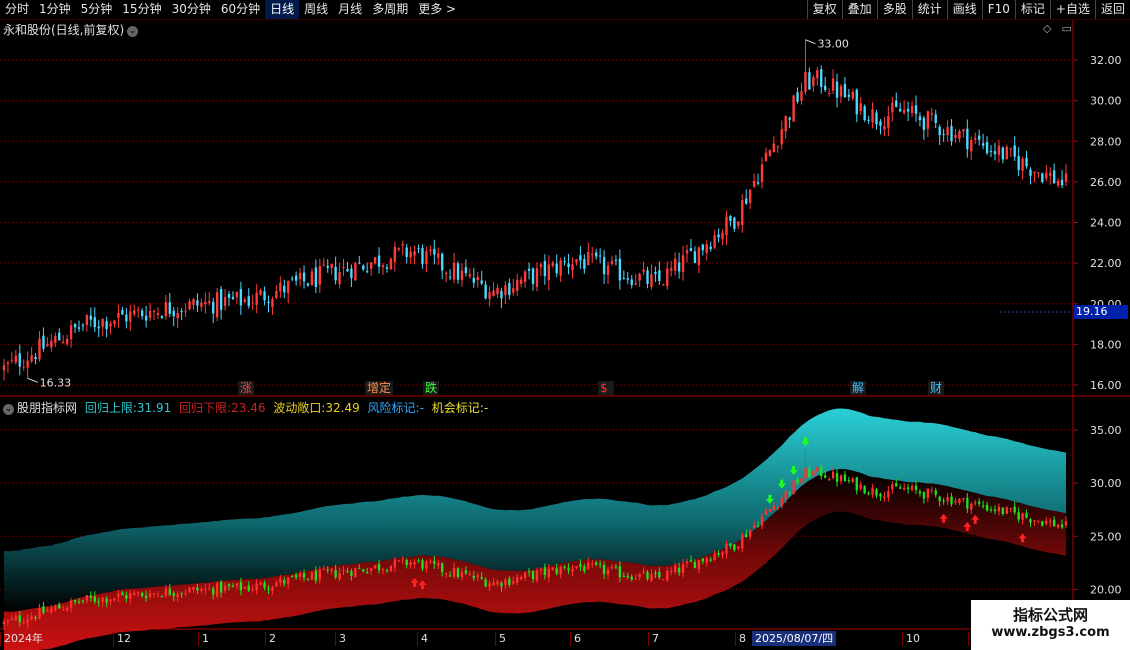 This screenshot has height=650, width=1130. Describe the element at coordinates (1106, 589) in the screenshot. I see `indicator-axis-label: 20.00` at that location.